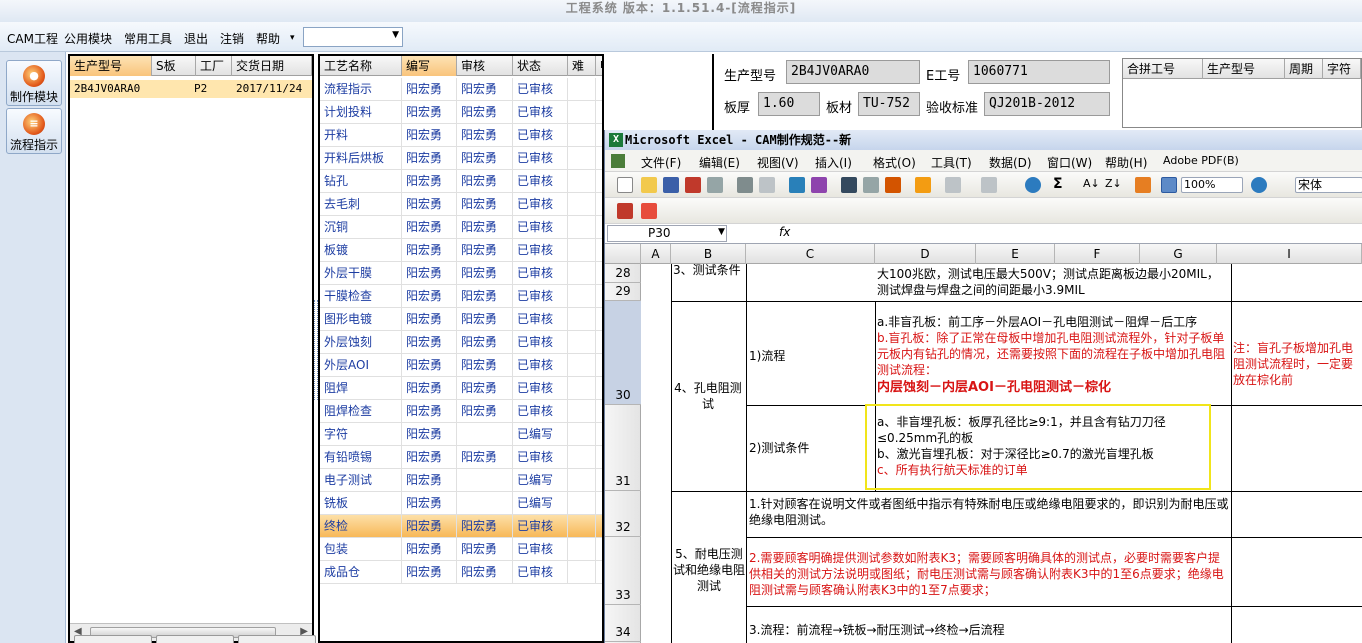 The image size is (1362, 643). I want to click on excel-menu-edit: 编辑(E), so click(719, 162).